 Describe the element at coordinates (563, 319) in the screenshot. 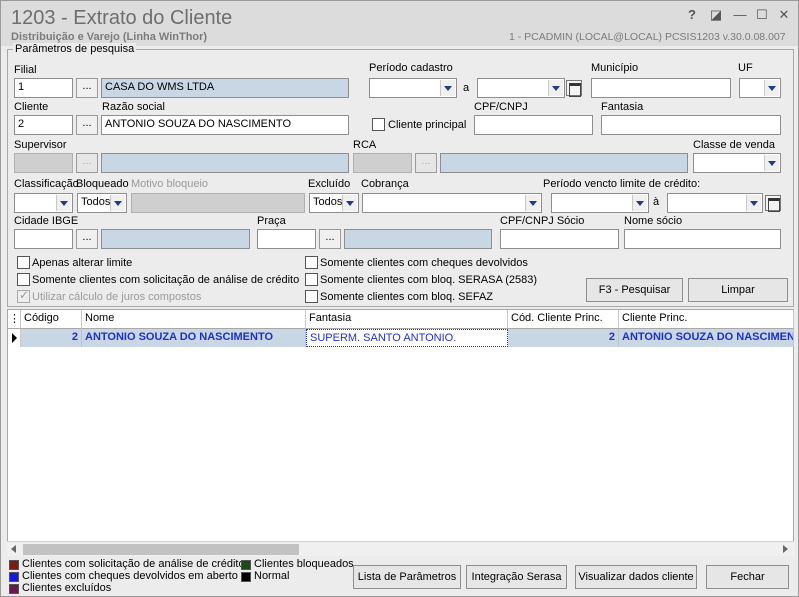

I see `col-header-cod-princ: Cód. Cliente Princ.` at that location.